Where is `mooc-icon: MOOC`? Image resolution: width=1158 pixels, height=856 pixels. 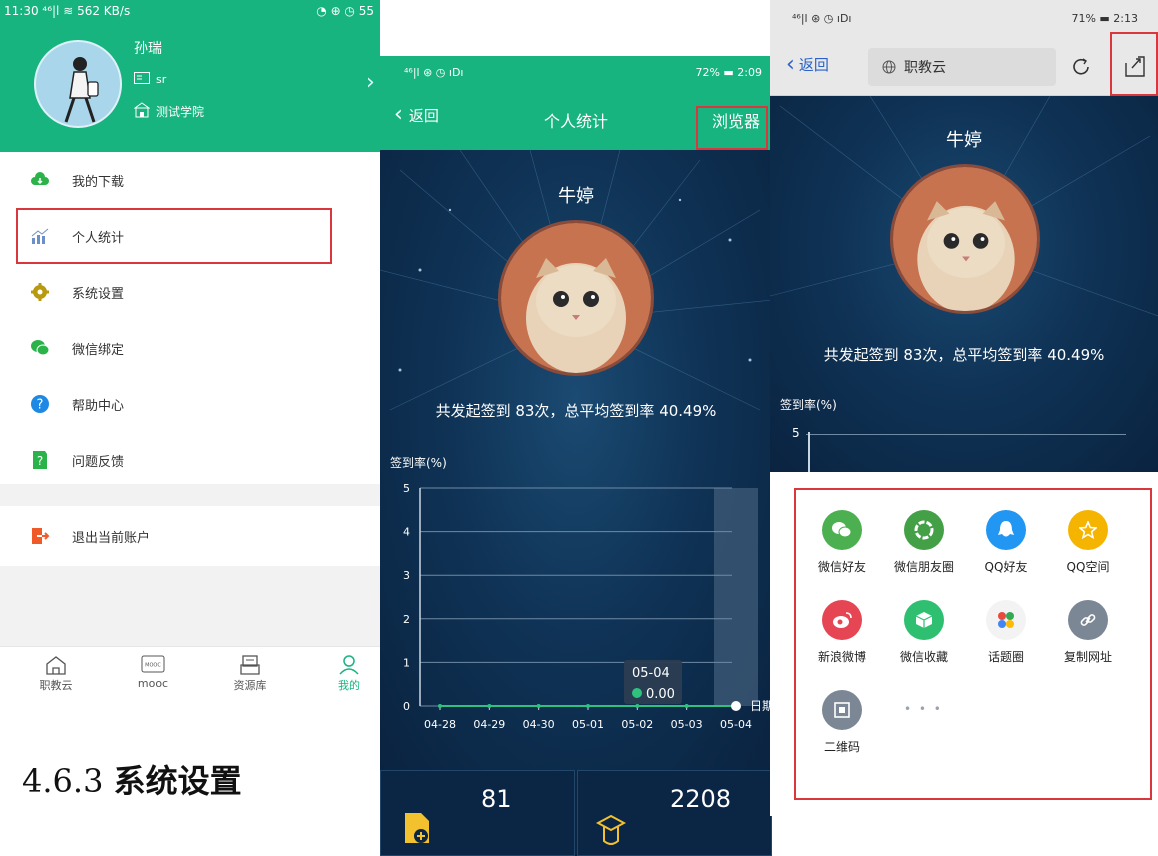 mooc-icon: MOOC is located at coordinates (153, 664).